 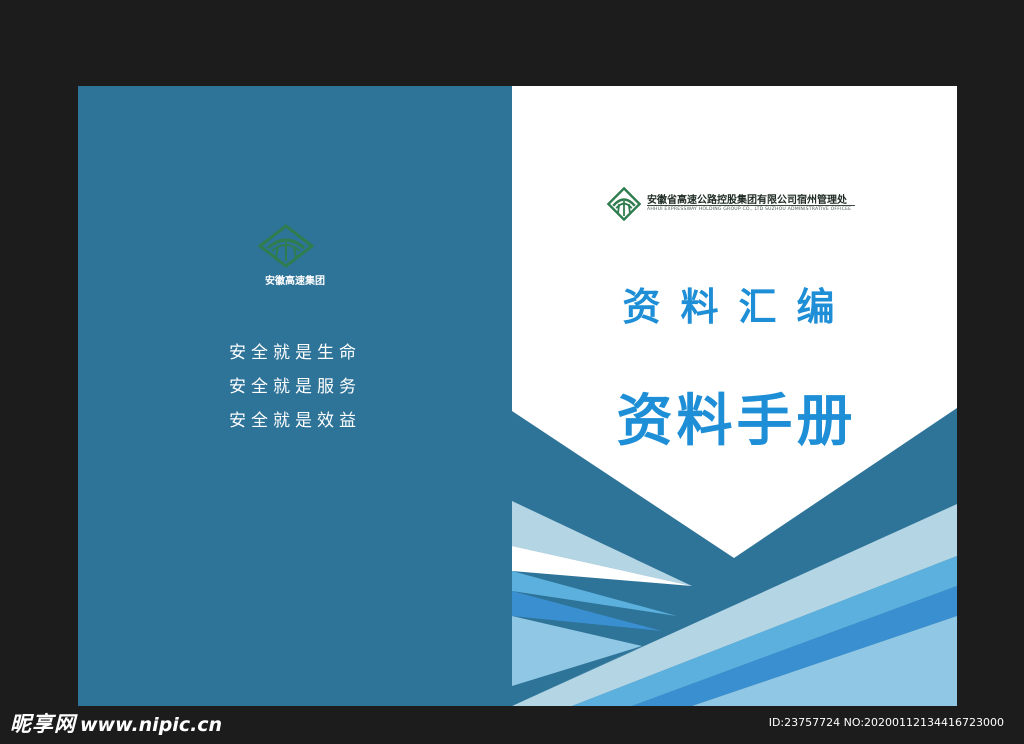 What do you see at coordinates (886, 722) in the screenshot?
I see `watermark-image-id: ID:23757724 NO:20200112134416723000` at bounding box center [886, 722].